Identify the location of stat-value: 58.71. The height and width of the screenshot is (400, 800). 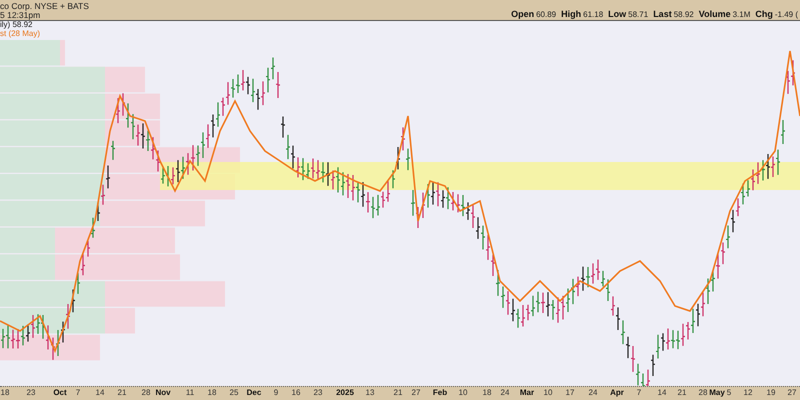
(638, 14).